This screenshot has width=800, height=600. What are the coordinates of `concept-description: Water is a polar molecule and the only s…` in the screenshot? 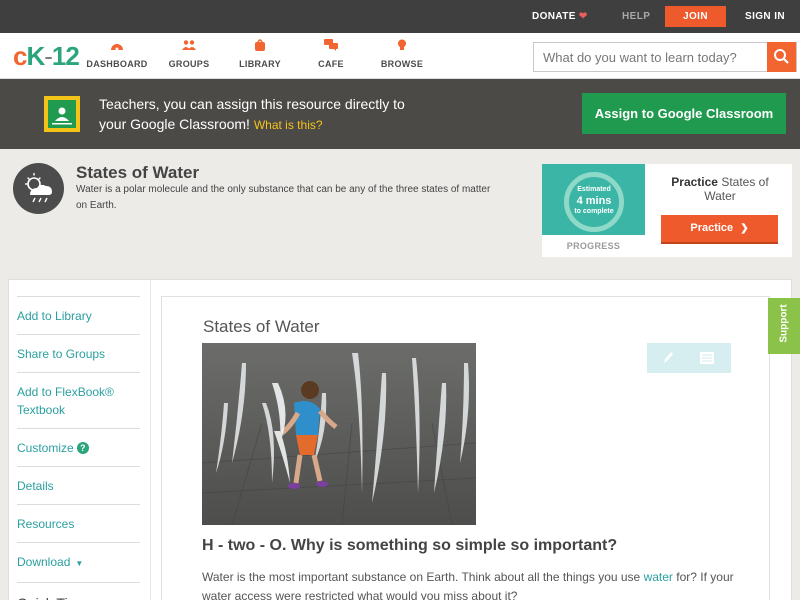 It's located at (283, 197).